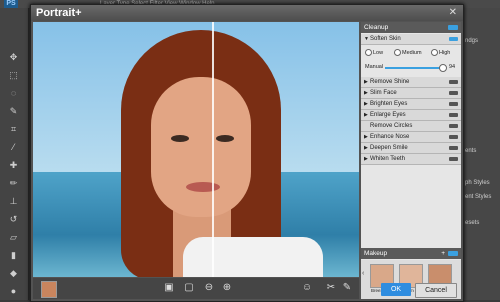 The width and height of the screenshot is (500, 302). What do you see at coordinates (13, 147) in the screenshot?
I see `eyedropper-icon: ⁄` at bounding box center [13, 147].